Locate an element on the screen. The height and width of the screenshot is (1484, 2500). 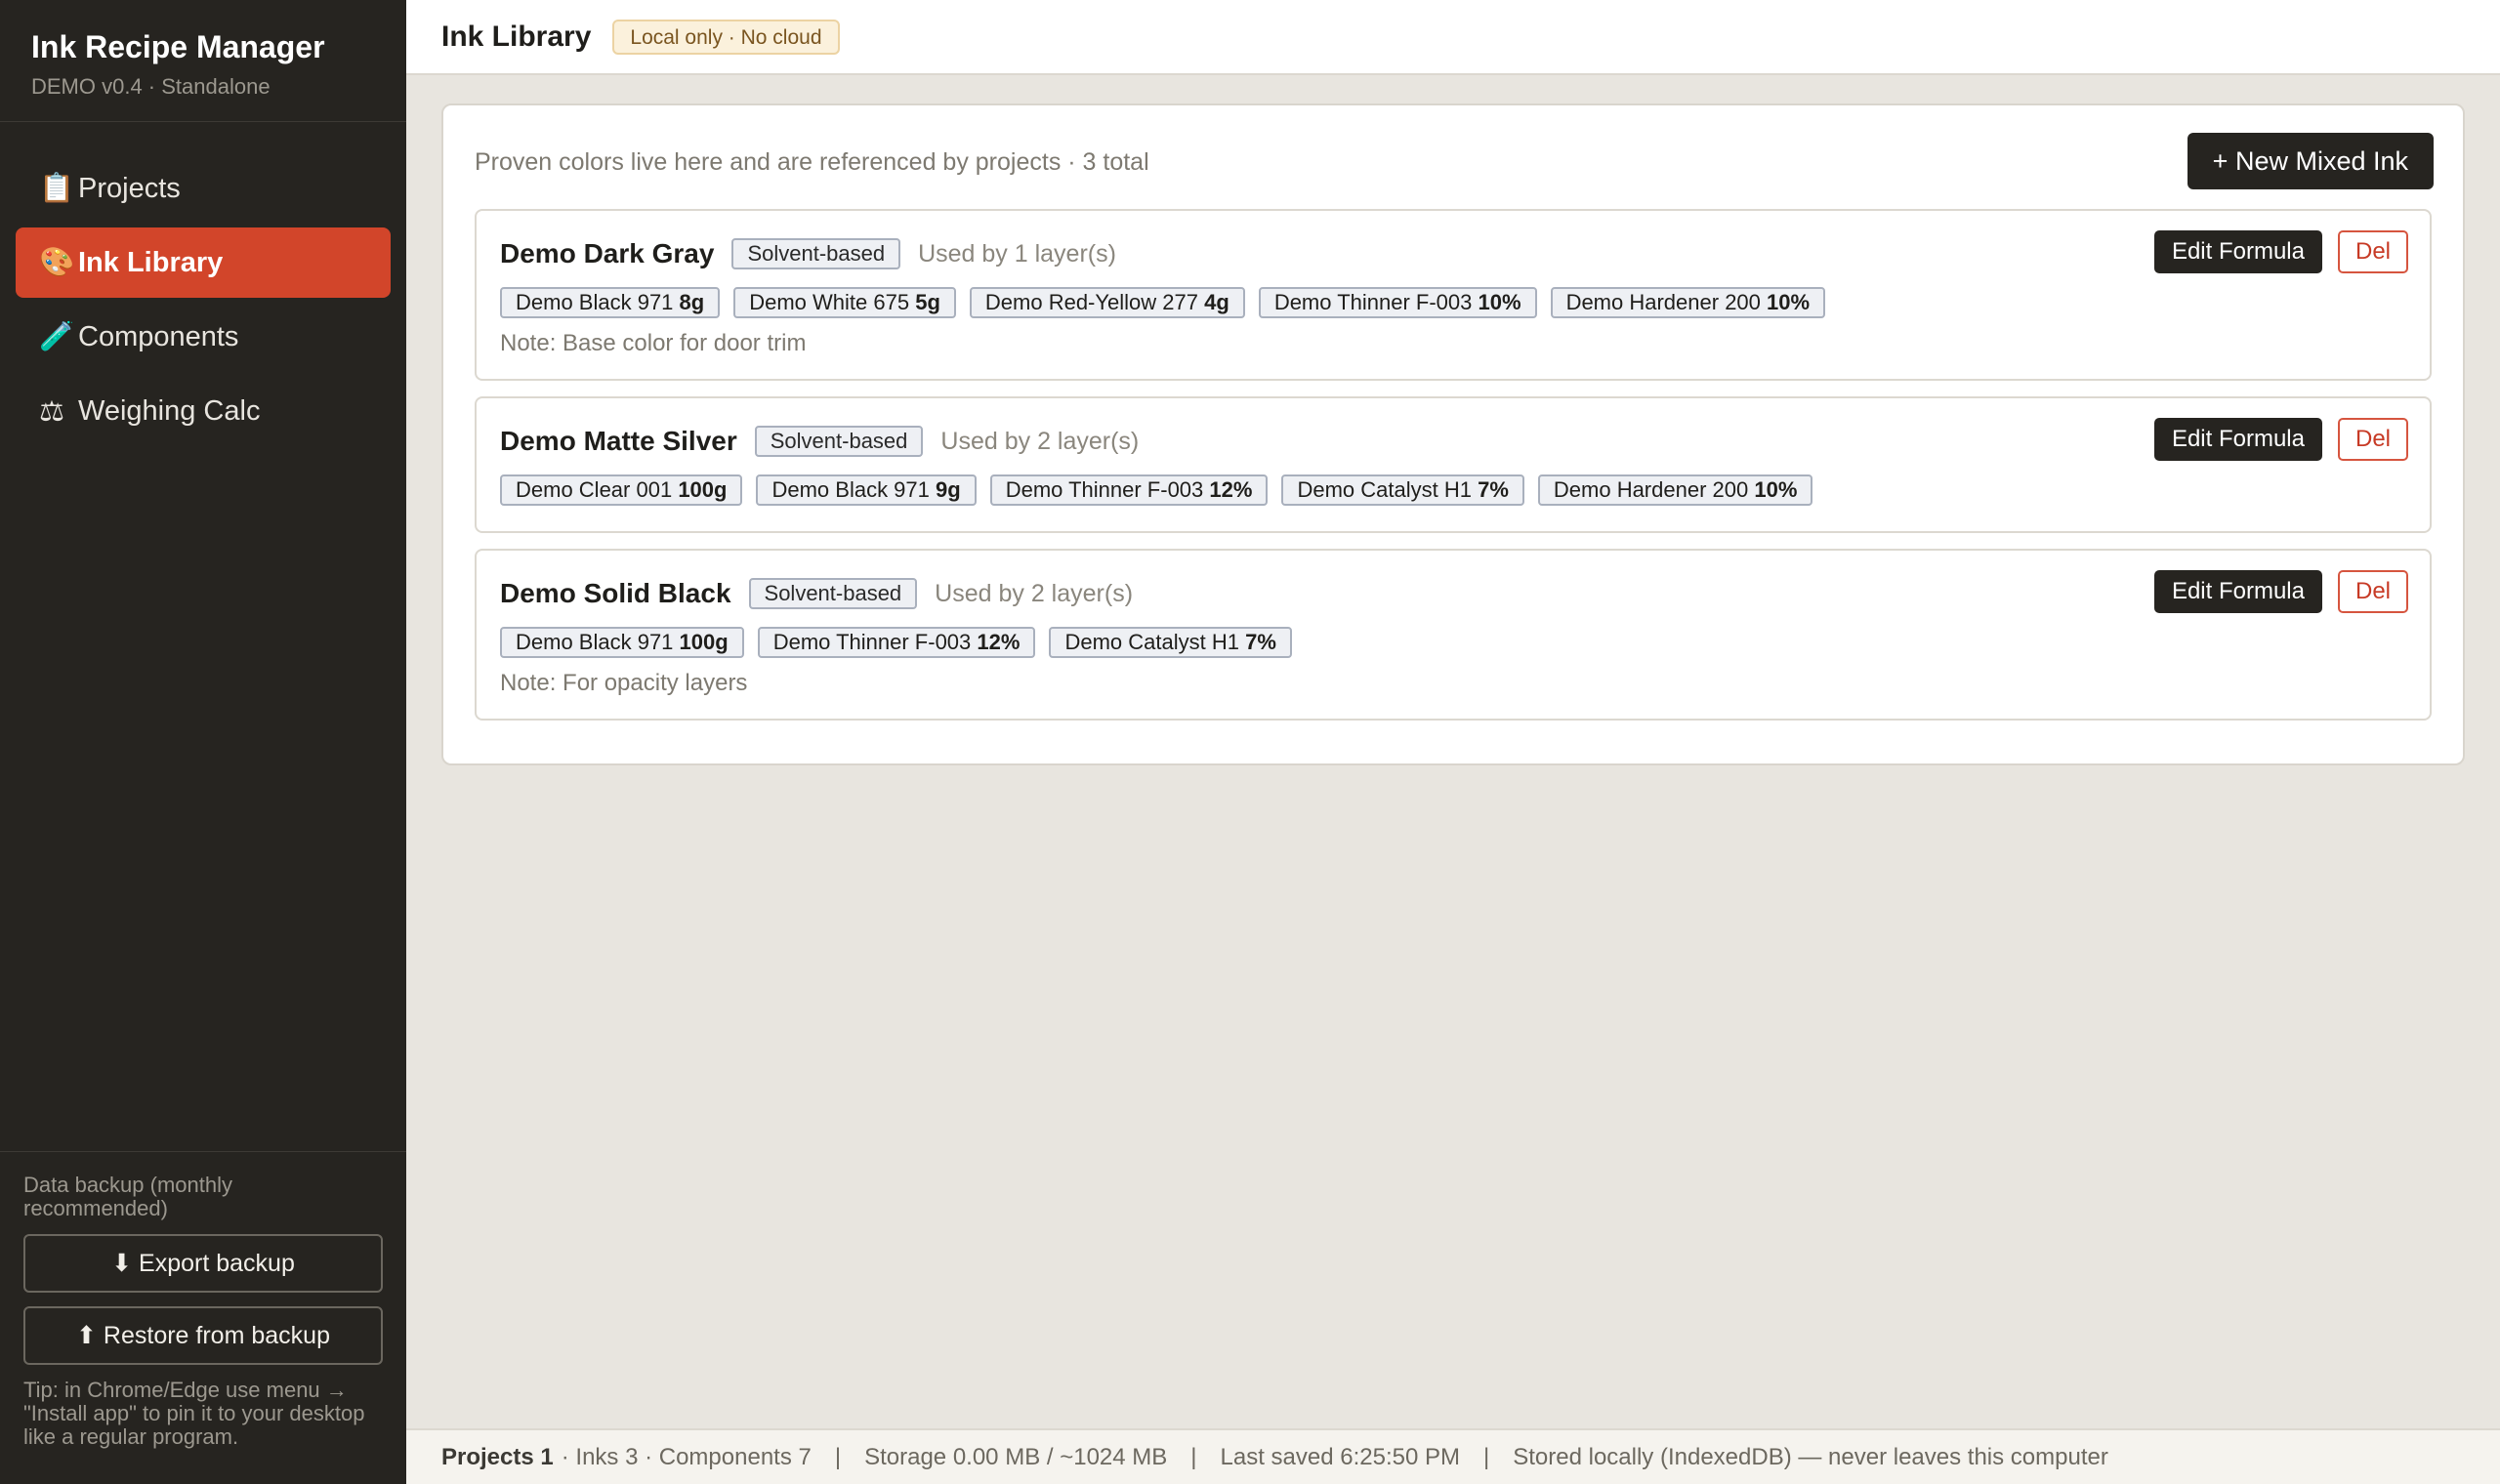
nav-item-weighing-calc: ⚖ Weighing Calc is located at coordinates (203, 411).